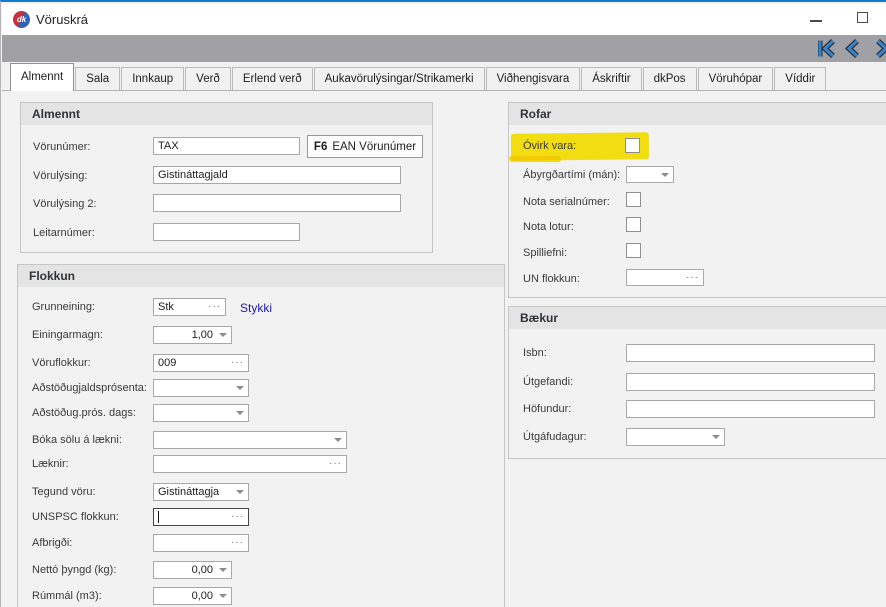 Image resolution: width=886 pixels, height=607 pixels. I want to click on ean-button-label: EAN Vörunúmer, so click(374, 146).